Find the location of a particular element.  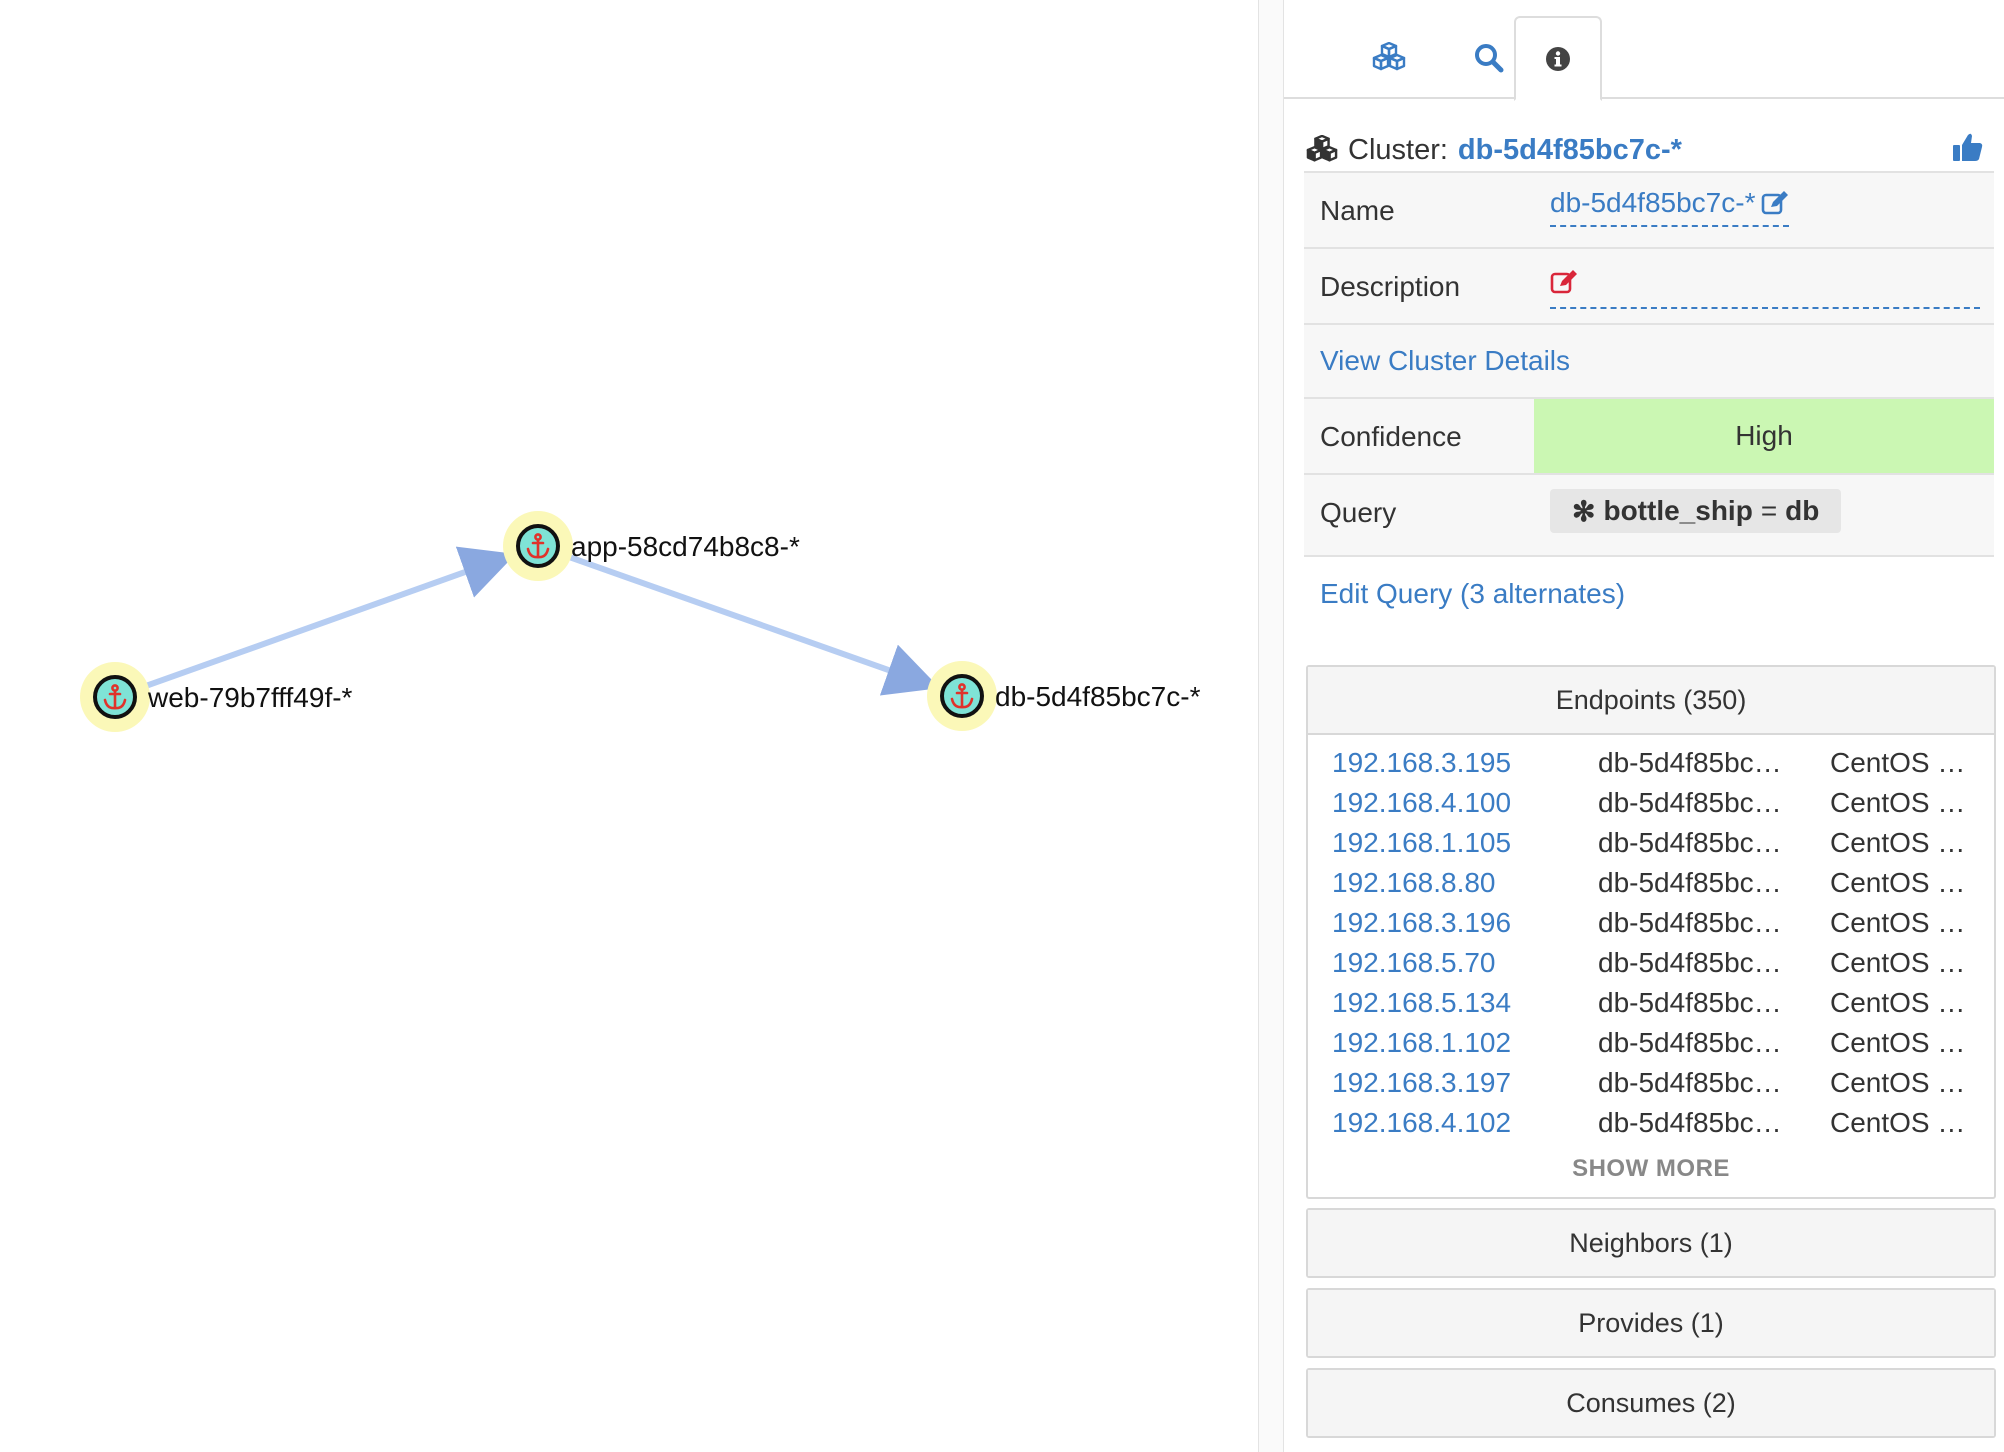

name-value: db-5d4f85bc7c-* is located at coordinates (1653, 202).